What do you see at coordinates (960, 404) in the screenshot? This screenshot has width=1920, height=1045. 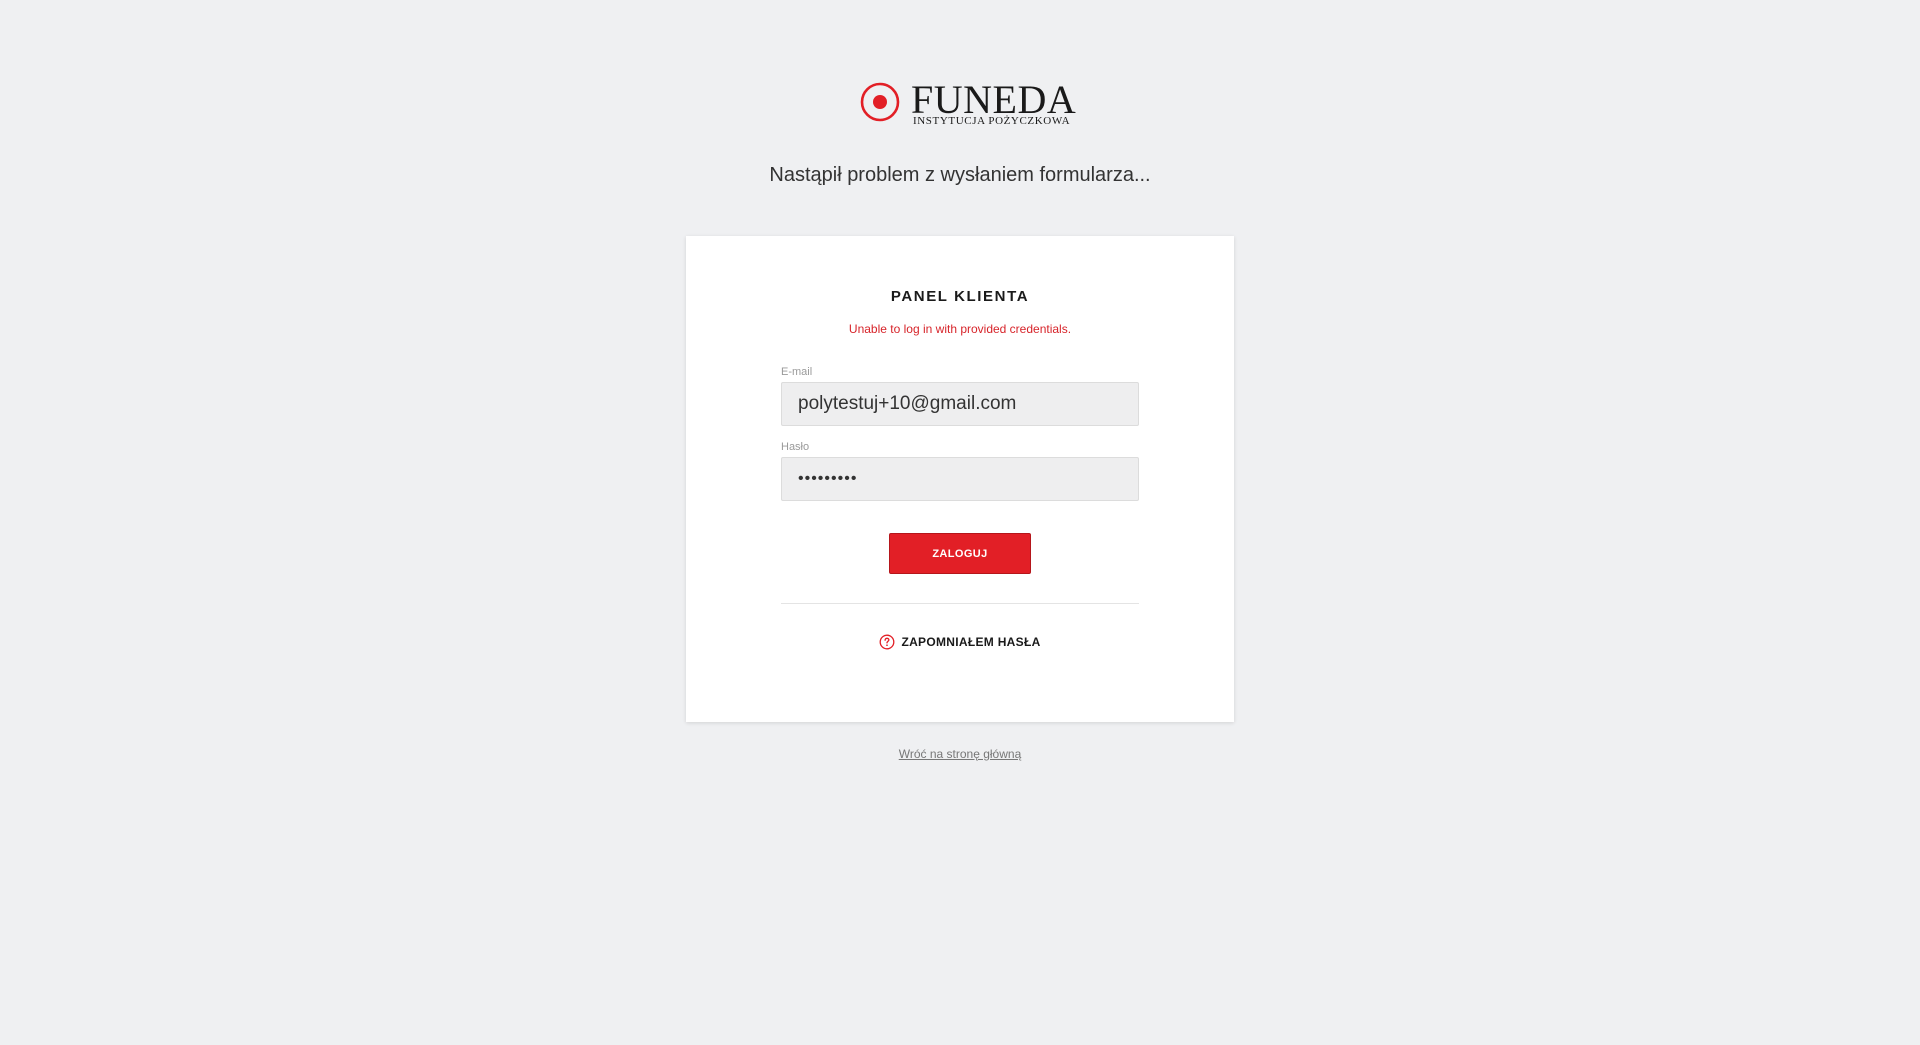 I see `email-field` at bounding box center [960, 404].